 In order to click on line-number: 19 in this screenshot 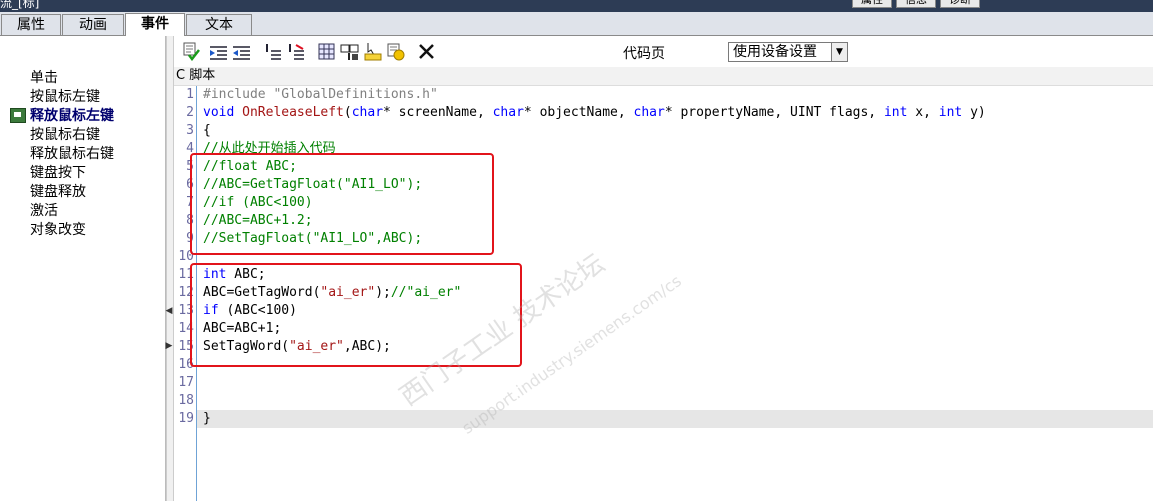, I will do `click(186, 418)`.